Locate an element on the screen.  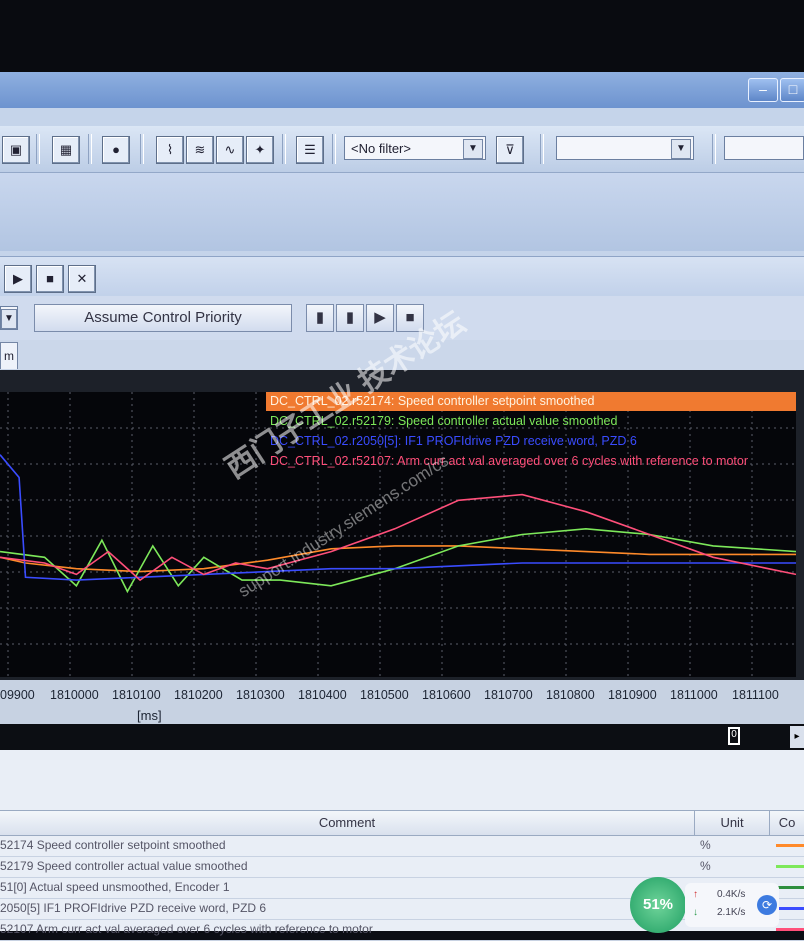
filter-settings-icon: ⊽ is located at coordinates (510, 150).